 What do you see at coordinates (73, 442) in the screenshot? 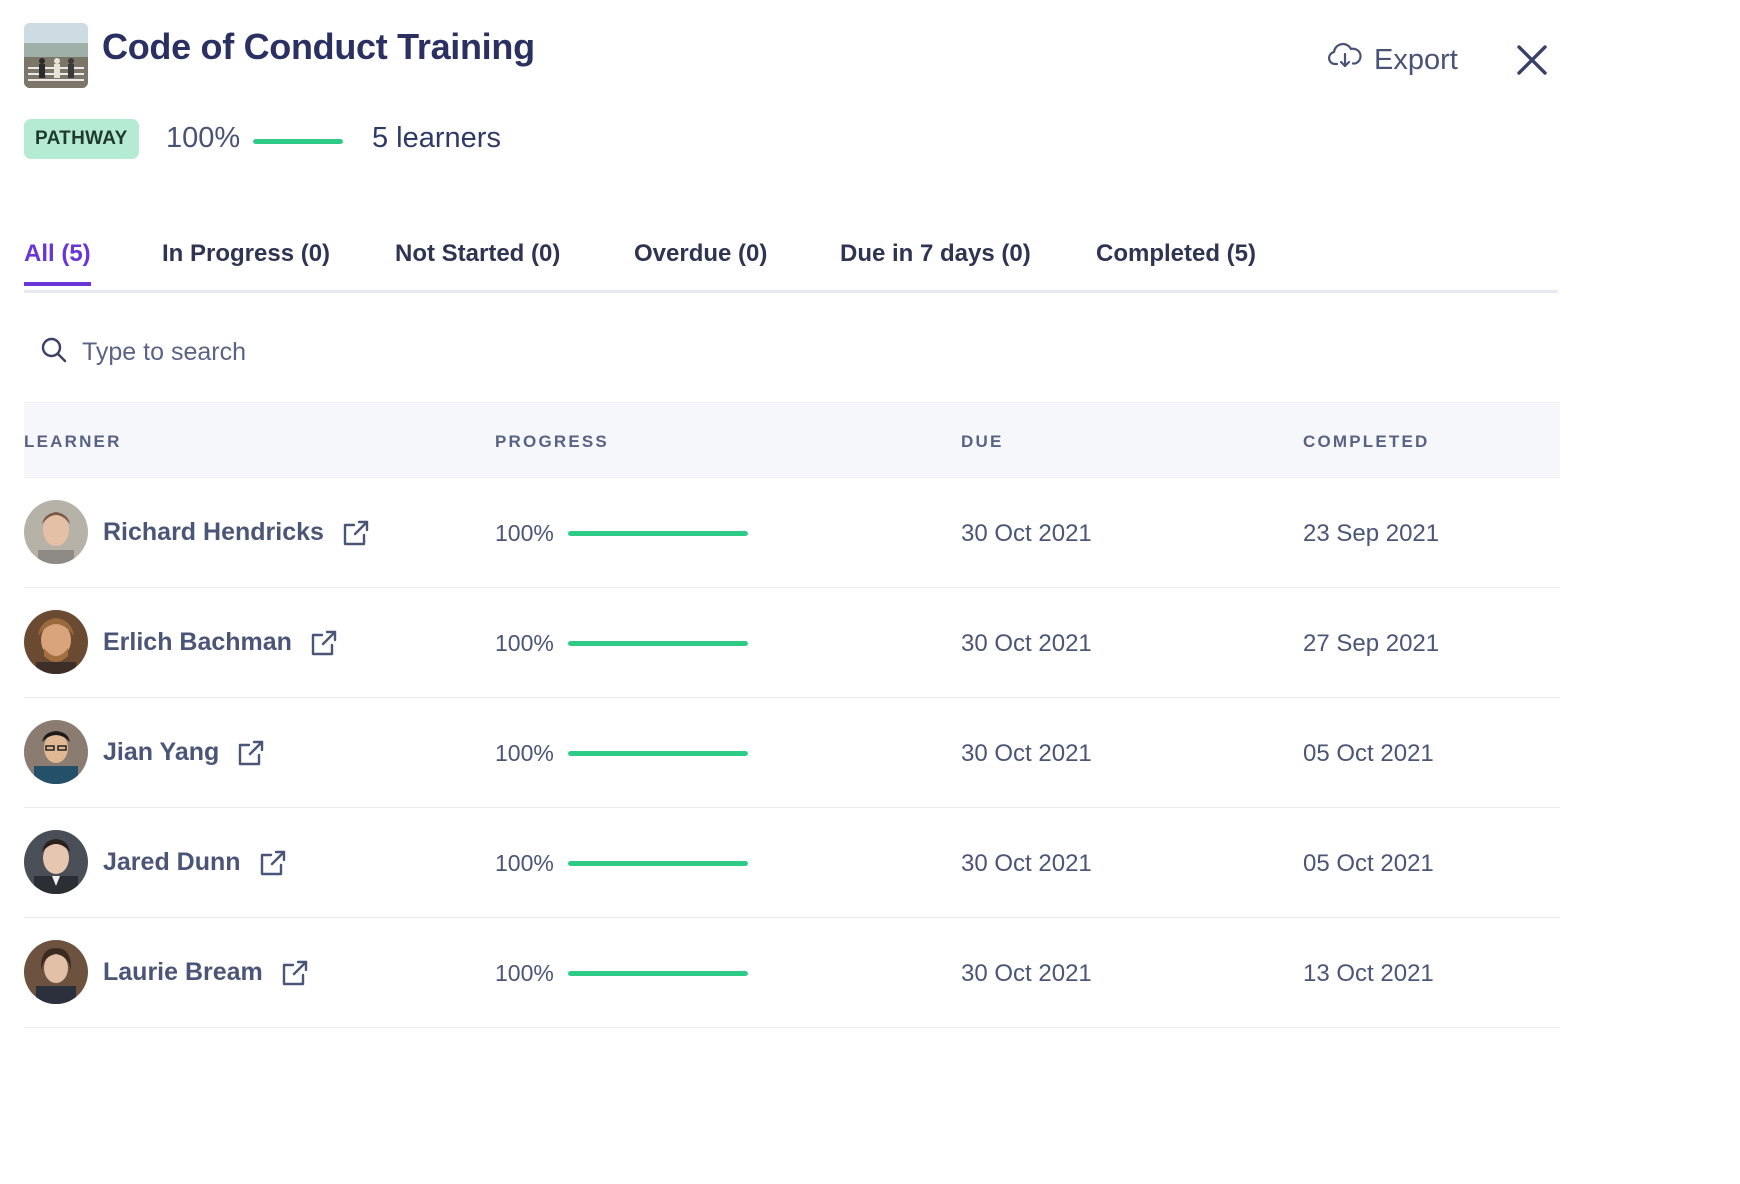
I see `column-header-learner: LEARNER` at bounding box center [73, 442].